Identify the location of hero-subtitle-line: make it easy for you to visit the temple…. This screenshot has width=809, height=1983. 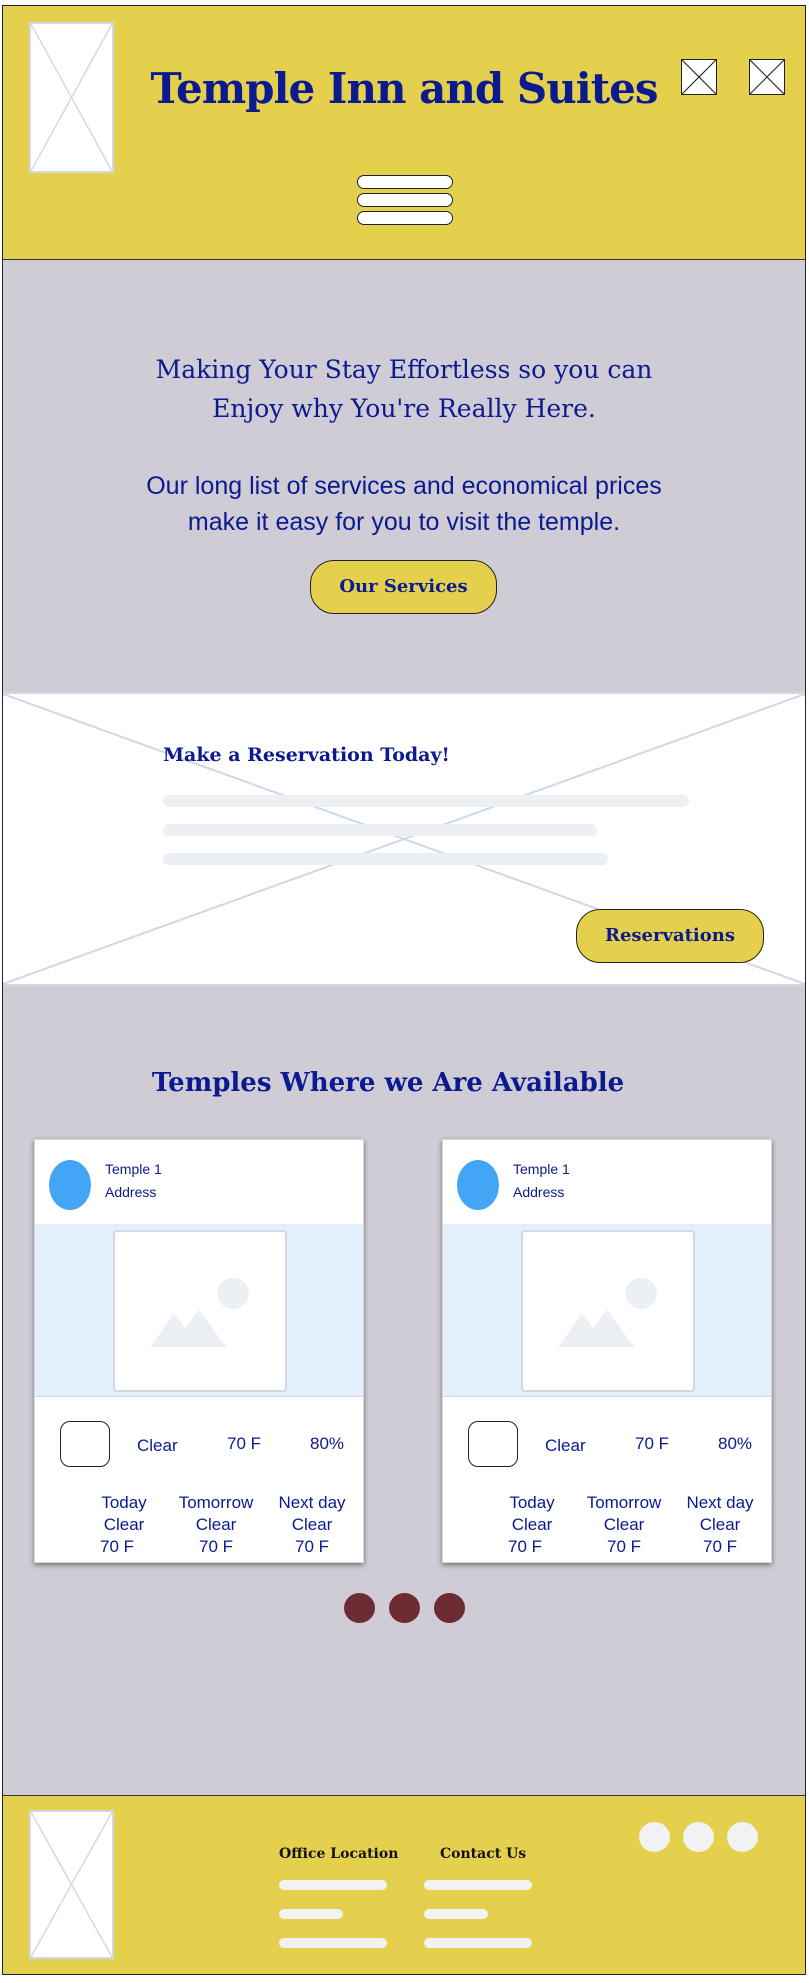
(404, 522).